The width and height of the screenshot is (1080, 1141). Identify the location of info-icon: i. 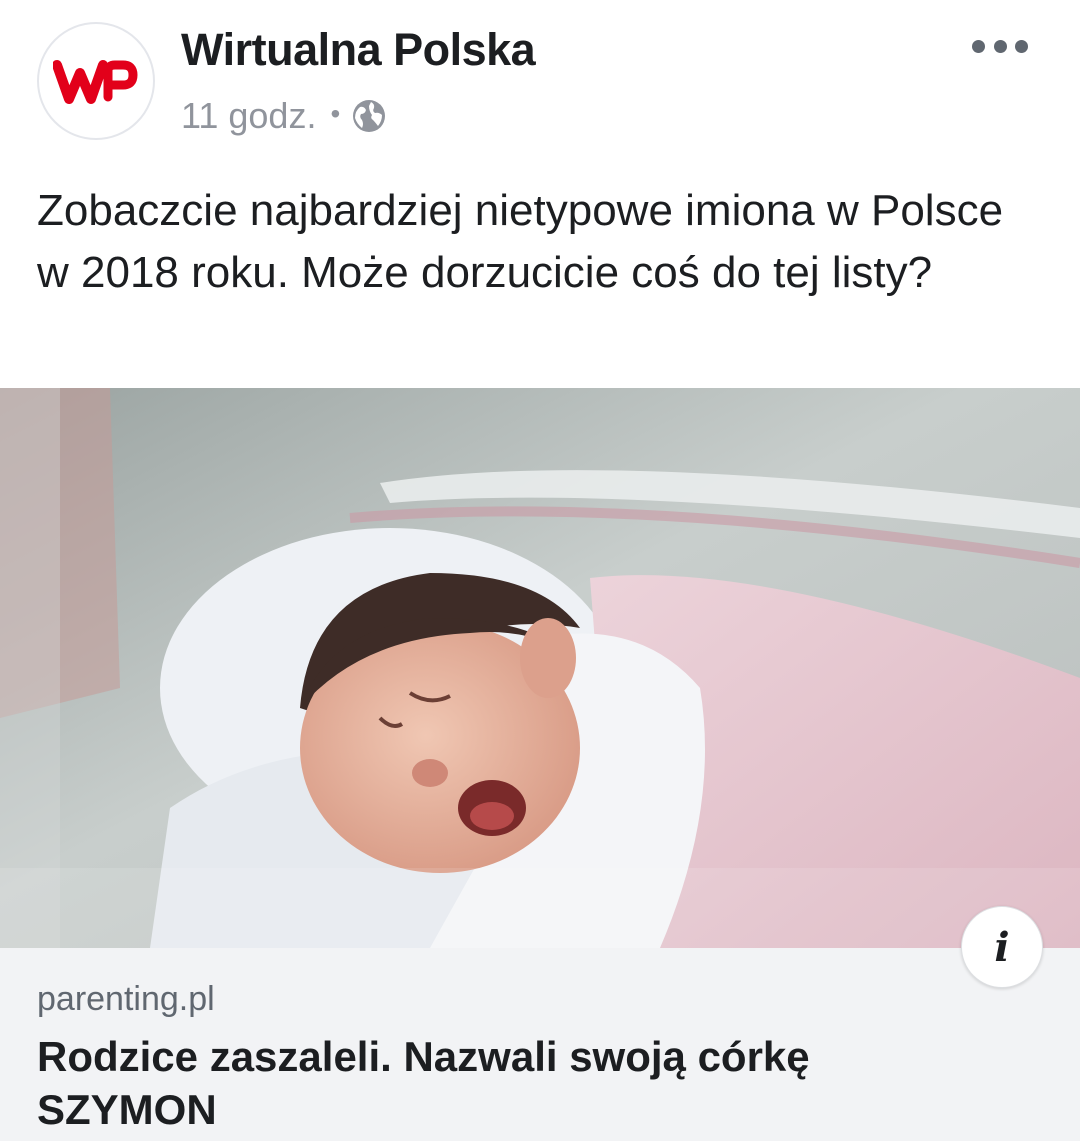
(1002, 947).